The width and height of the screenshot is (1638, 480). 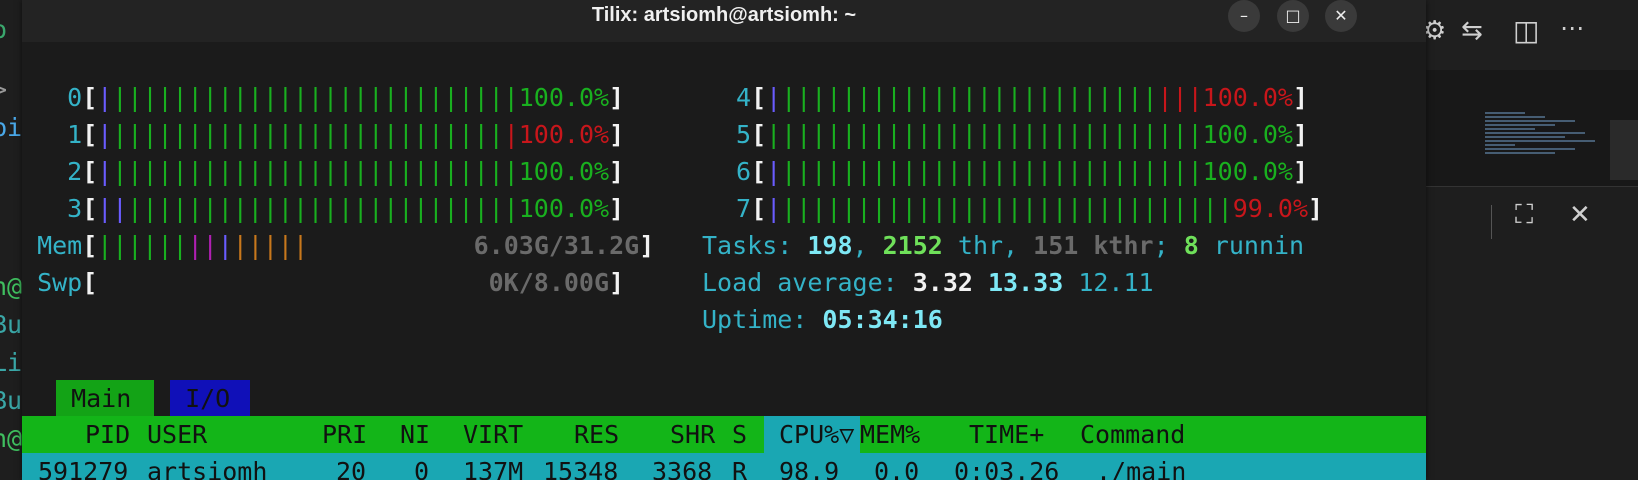 I want to click on swap-value: 0K/8.00G, so click(x=549, y=282).